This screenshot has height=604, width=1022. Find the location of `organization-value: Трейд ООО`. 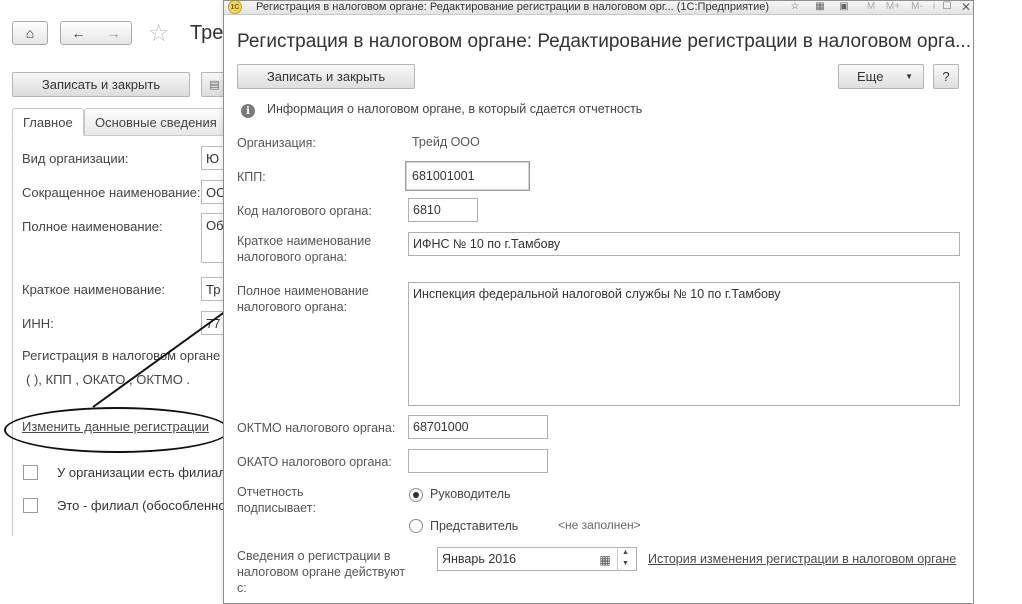

organization-value: Трейд ООО is located at coordinates (446, 142).